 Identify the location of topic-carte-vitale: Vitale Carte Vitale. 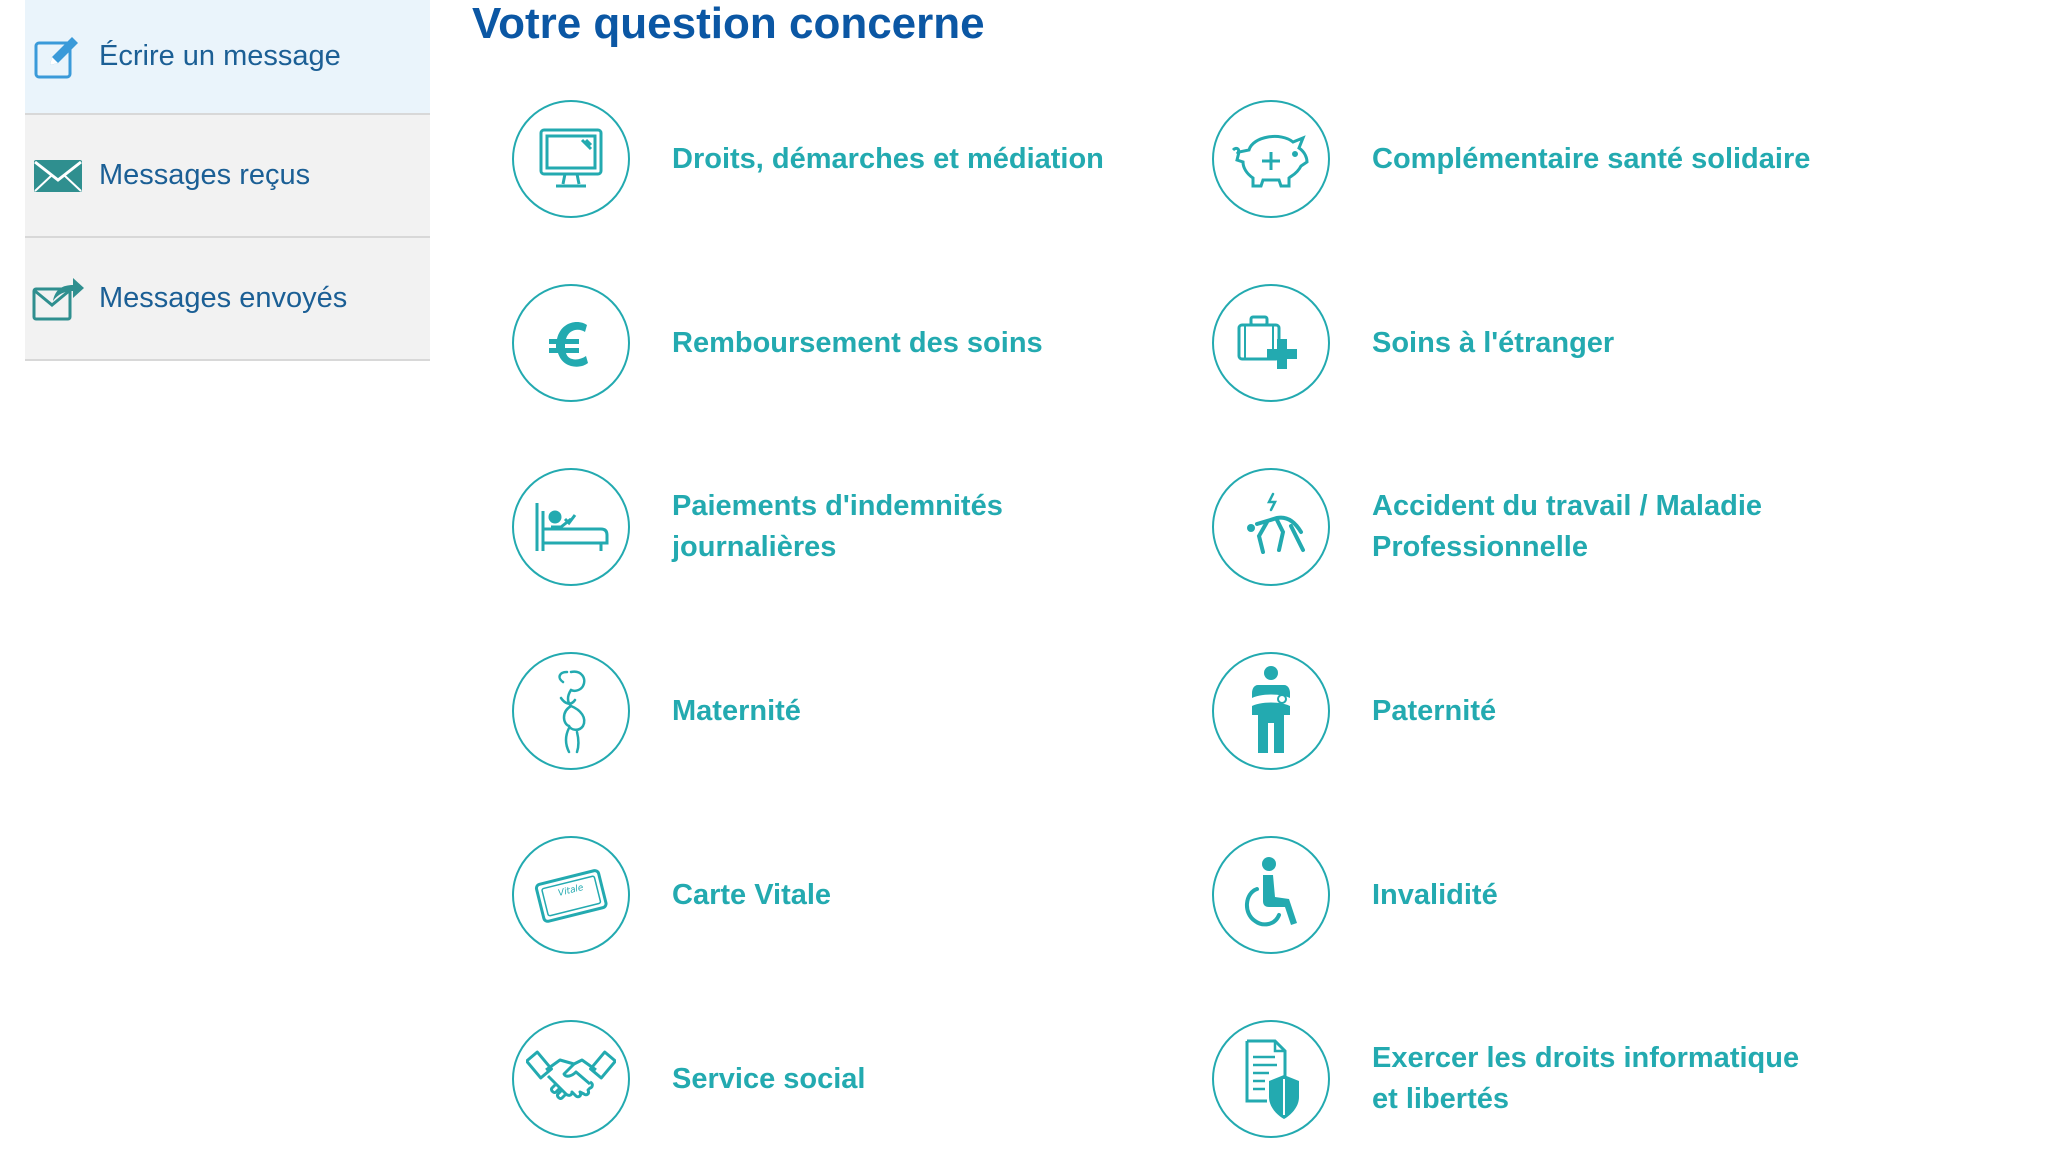
(671, 895).